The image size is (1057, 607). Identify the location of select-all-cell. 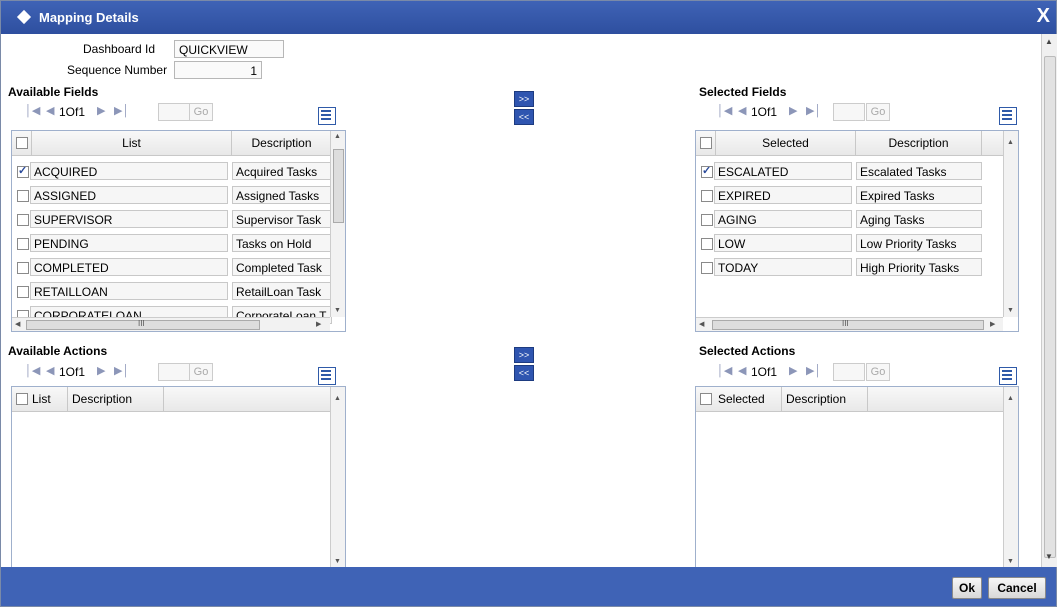
(706, 399).